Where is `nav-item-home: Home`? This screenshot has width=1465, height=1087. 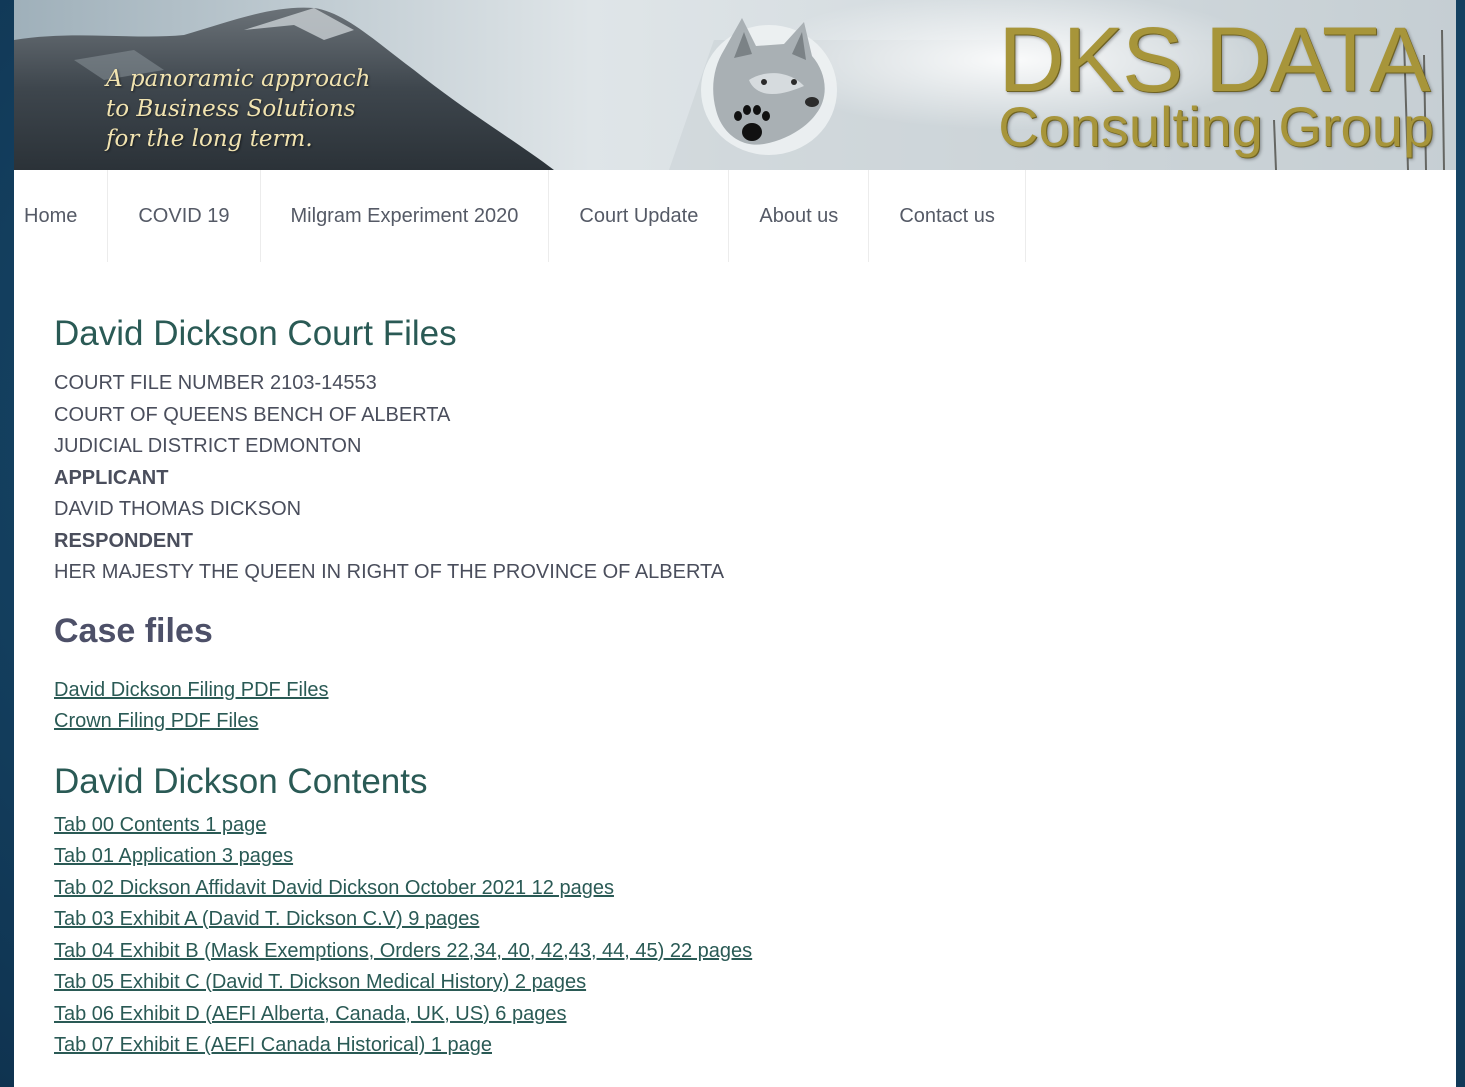 nav-item-home: Home is located at coordinates (61, 216).